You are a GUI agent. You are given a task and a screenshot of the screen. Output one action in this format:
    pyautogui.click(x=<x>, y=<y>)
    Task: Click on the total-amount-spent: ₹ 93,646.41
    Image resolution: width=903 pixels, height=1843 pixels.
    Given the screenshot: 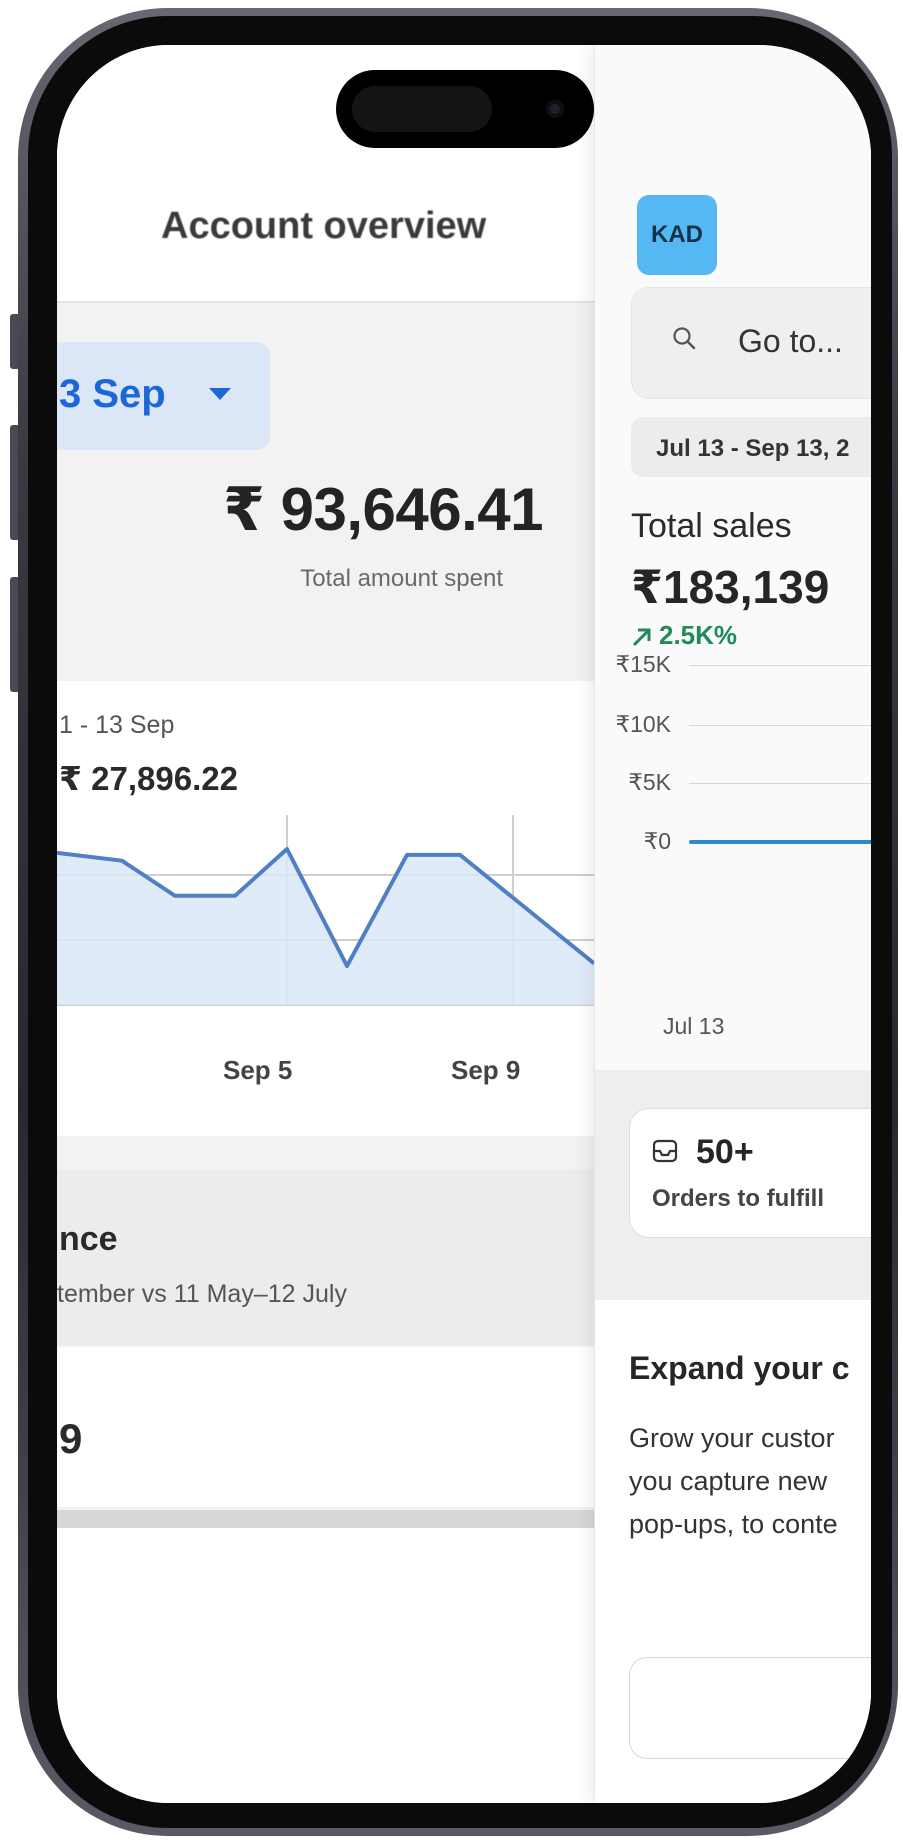 What is the action you would take?
    pyautogui.click(x=383, y=509)
    